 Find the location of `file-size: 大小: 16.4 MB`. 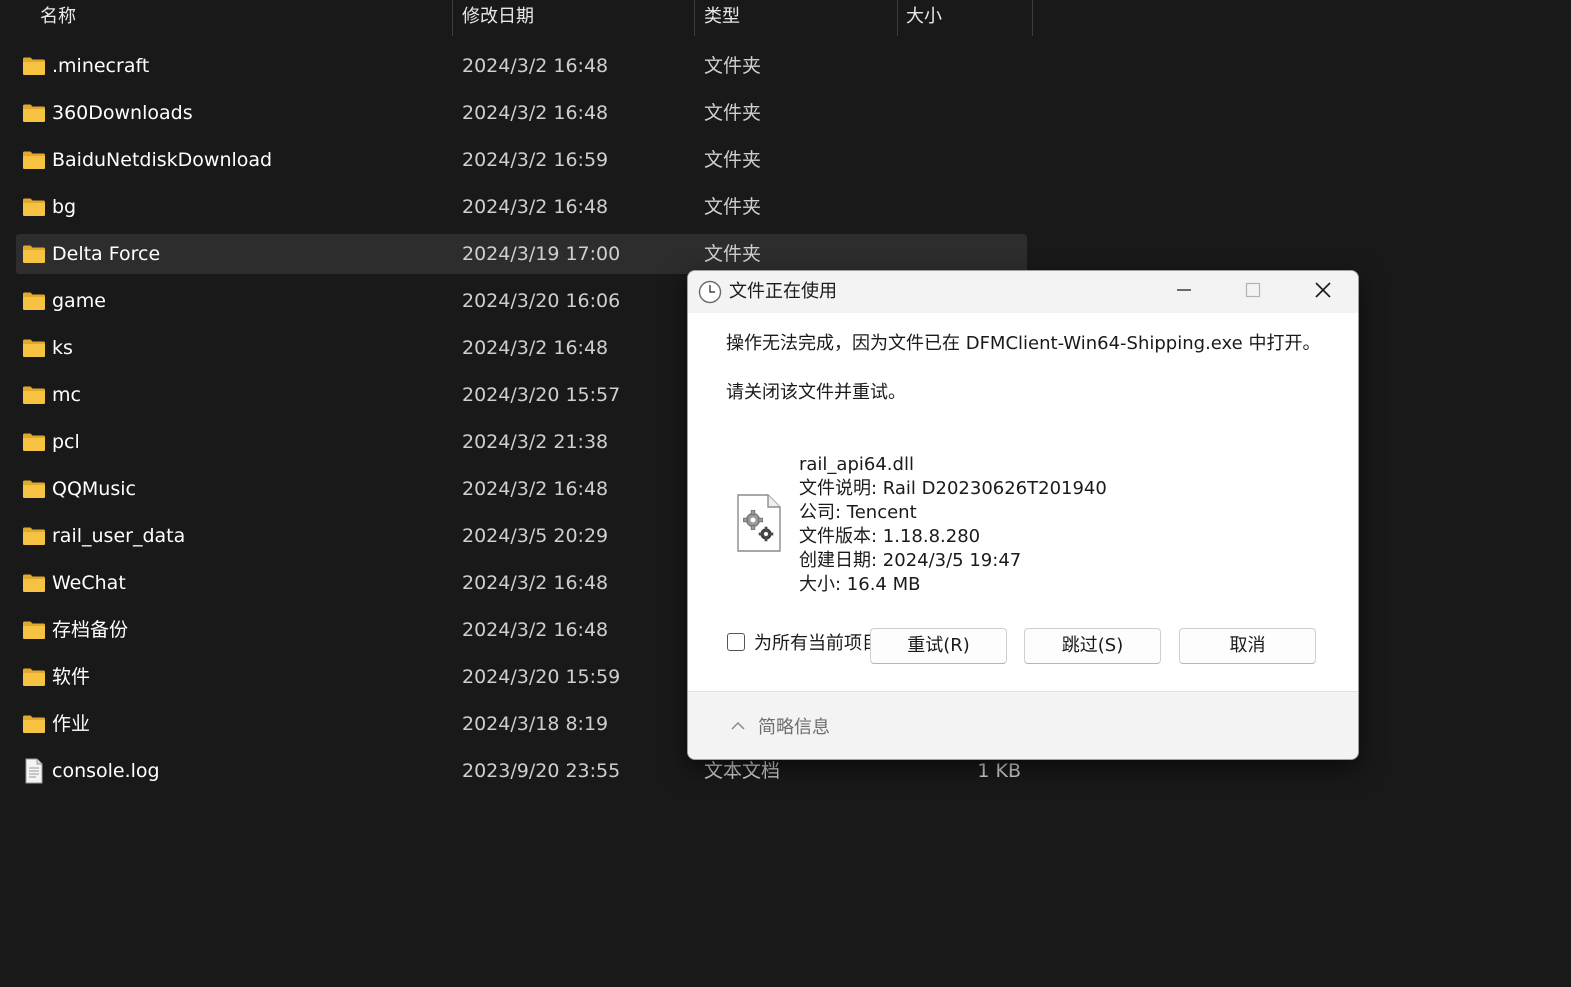

file-size: 大小: 16.4 MB is located at coordinates (860, 584).